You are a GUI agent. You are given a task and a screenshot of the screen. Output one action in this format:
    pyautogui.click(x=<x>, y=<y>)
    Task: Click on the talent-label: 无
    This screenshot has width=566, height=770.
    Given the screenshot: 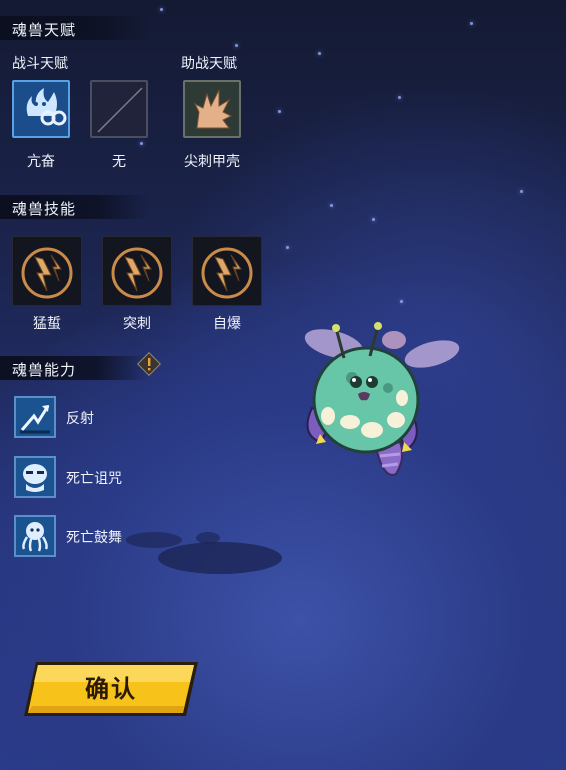 What is the action you would take?
    pyautogui.click(x=119, y=162)
    